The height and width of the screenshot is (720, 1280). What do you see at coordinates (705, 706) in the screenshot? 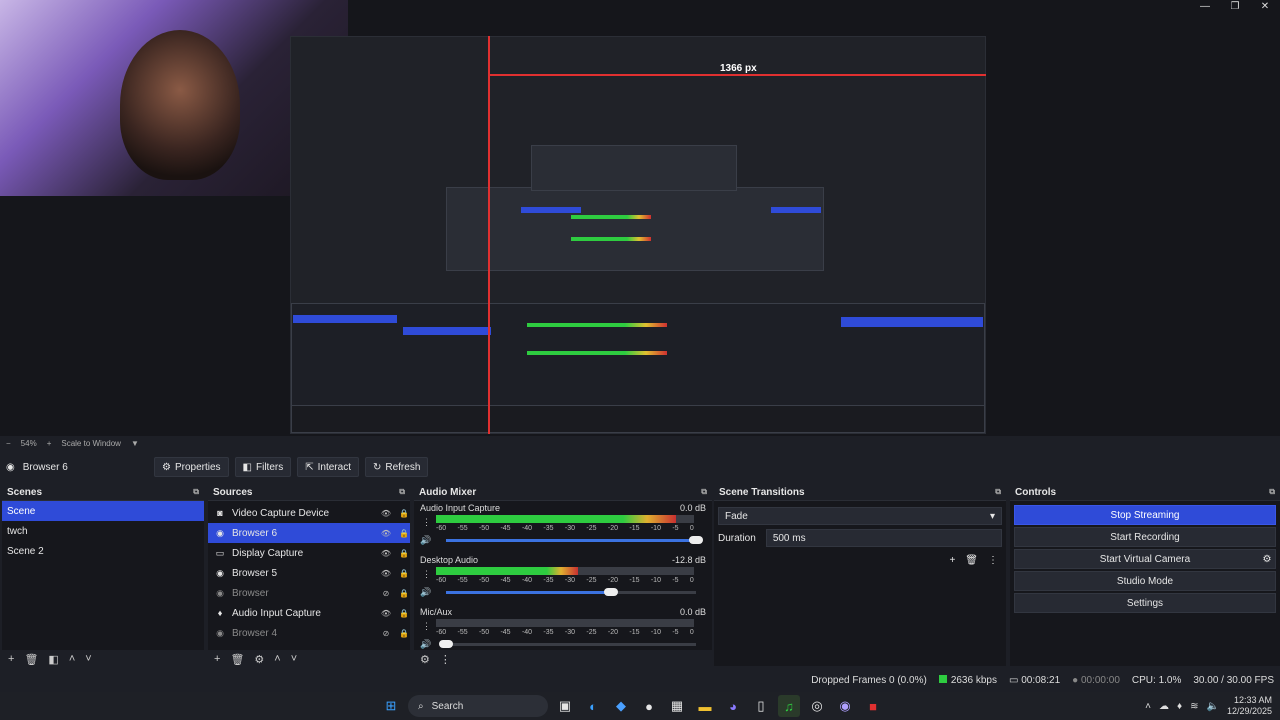
I see `folder-icon: ▬` at bounding box center [705, 706].